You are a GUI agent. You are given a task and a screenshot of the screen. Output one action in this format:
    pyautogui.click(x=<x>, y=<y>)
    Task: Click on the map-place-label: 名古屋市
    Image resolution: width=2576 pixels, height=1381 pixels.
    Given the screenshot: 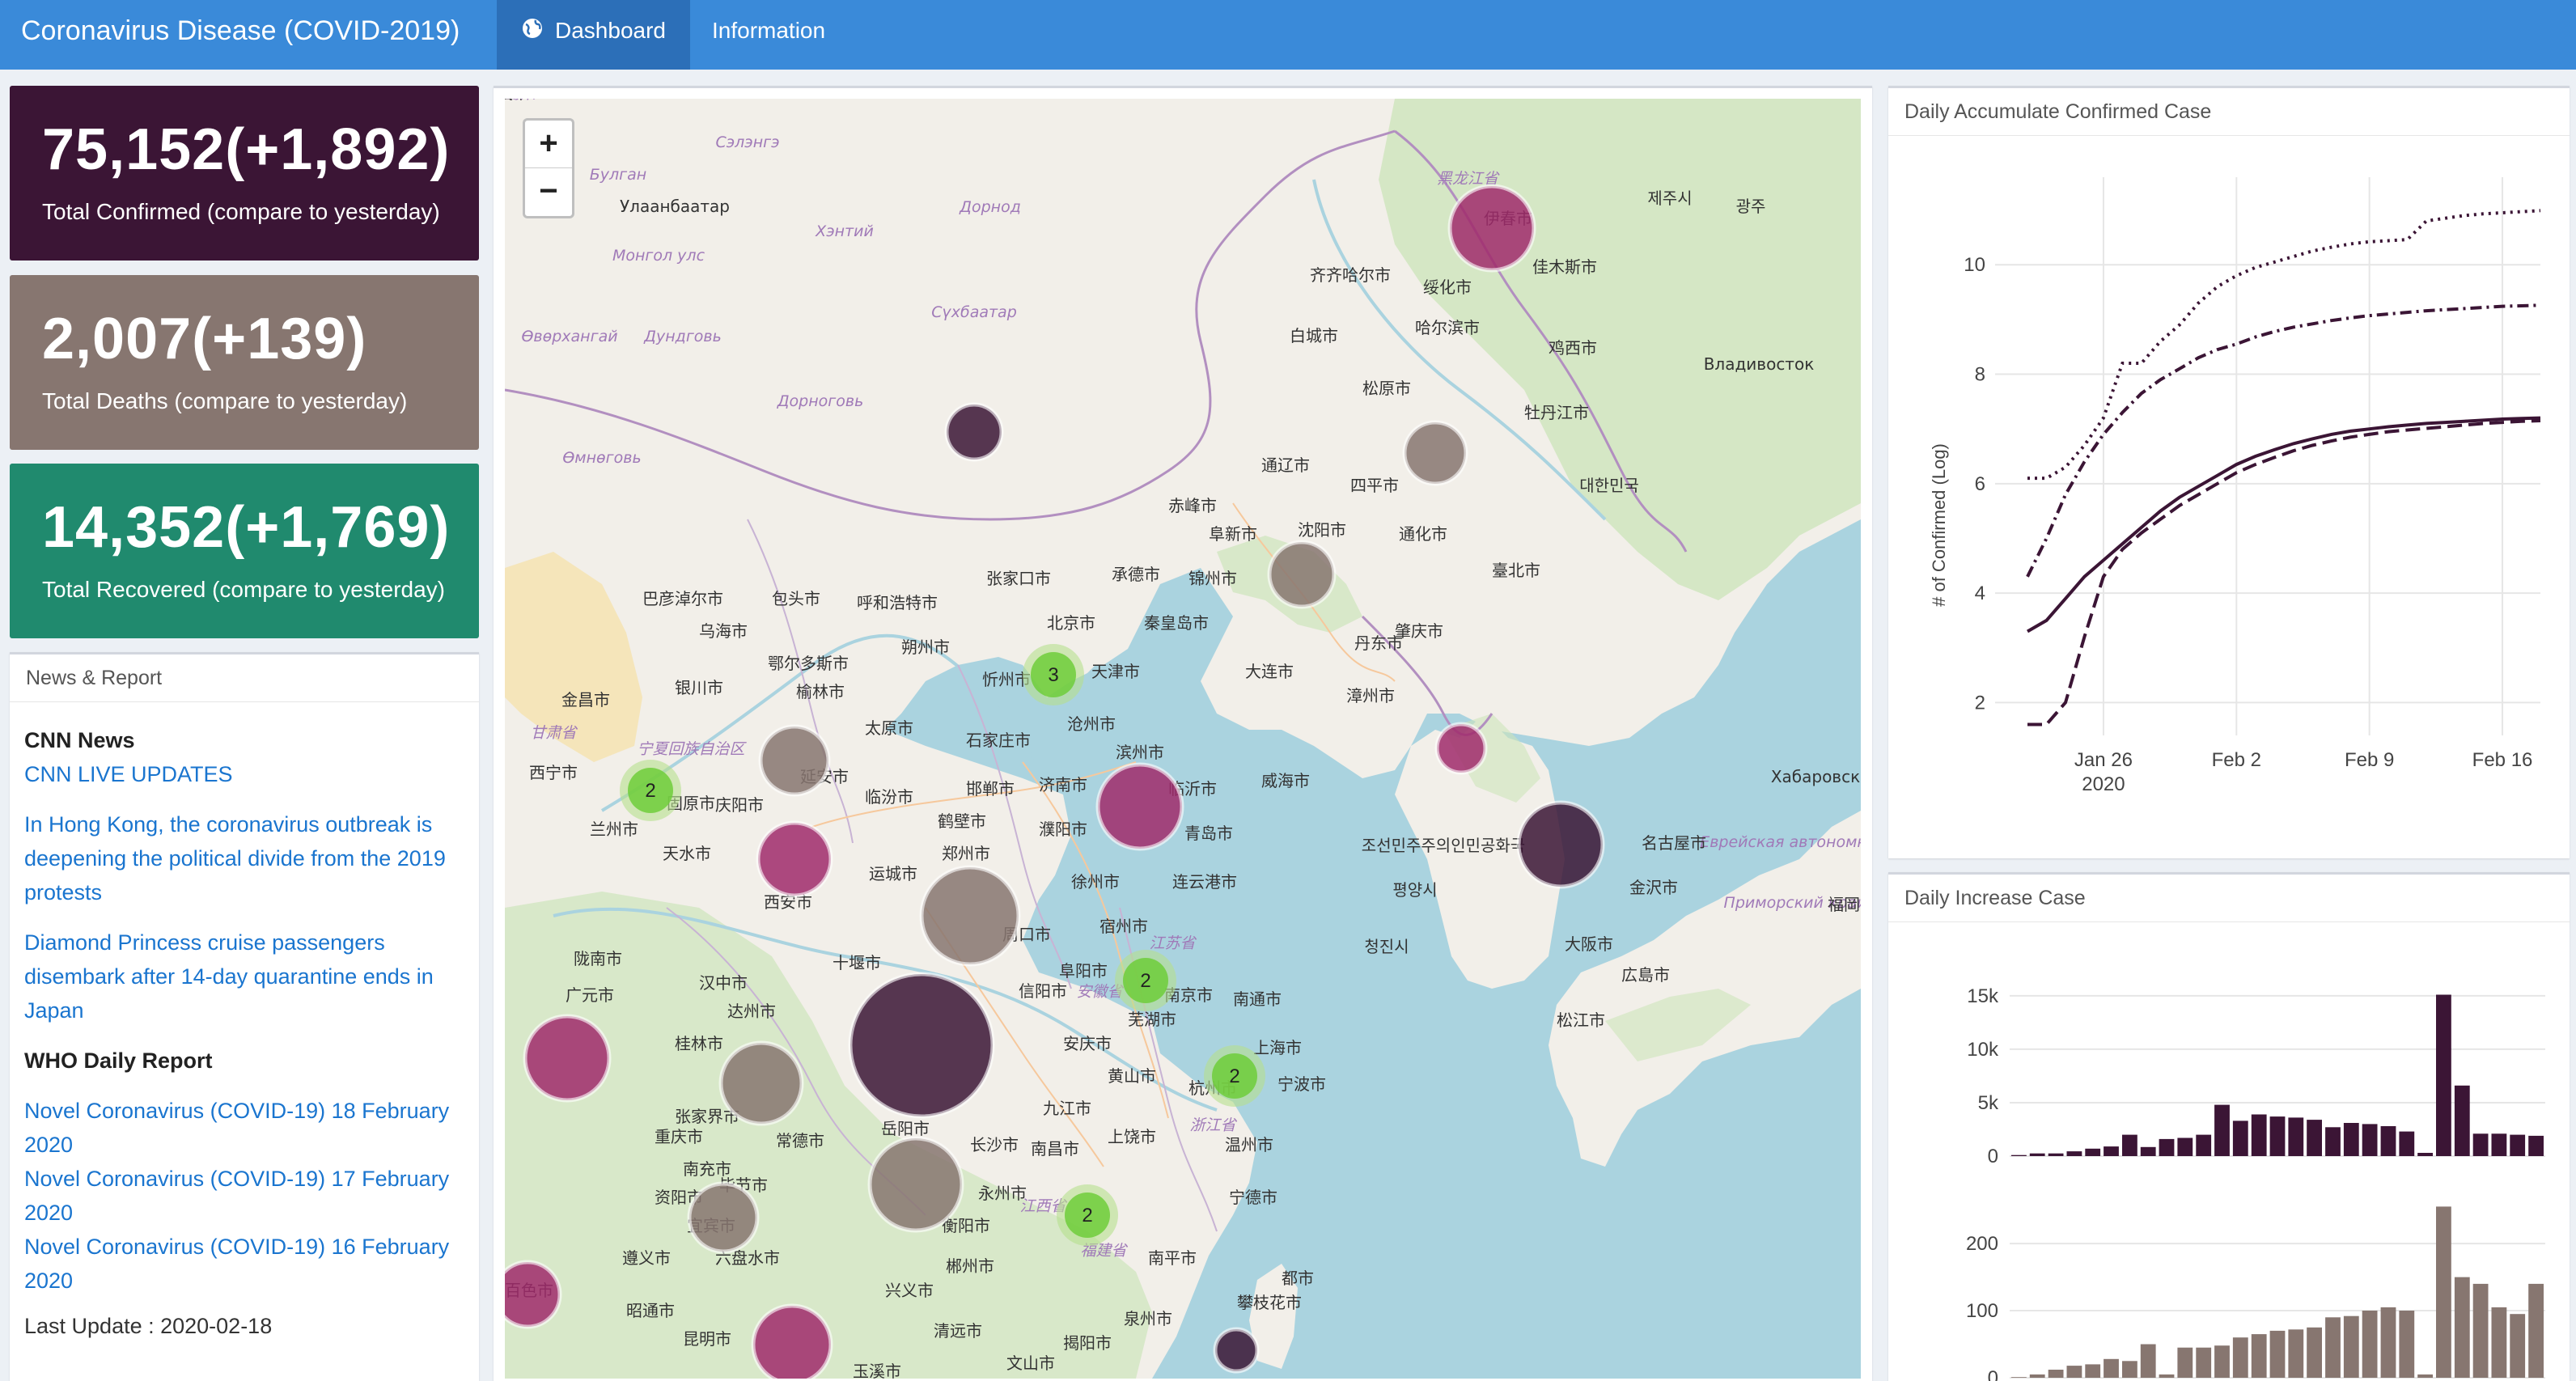 What is the action you would take?
    pyautogui.click(x=1674, y=843)
    